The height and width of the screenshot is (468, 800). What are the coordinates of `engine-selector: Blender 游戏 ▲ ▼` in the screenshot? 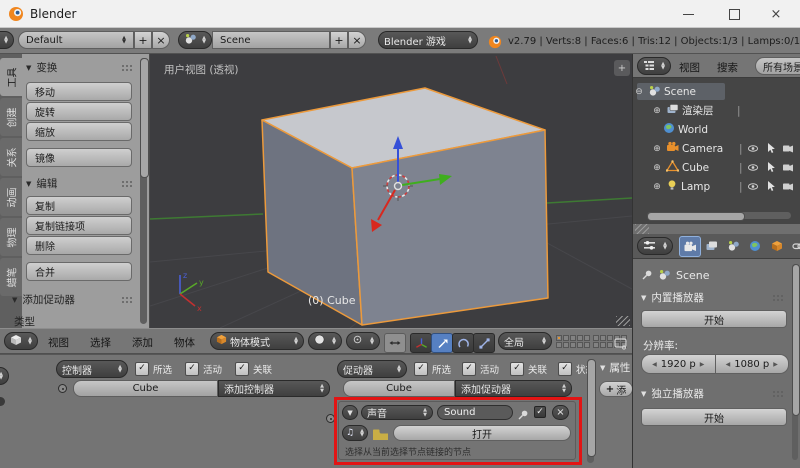 It's located at (428, 40).